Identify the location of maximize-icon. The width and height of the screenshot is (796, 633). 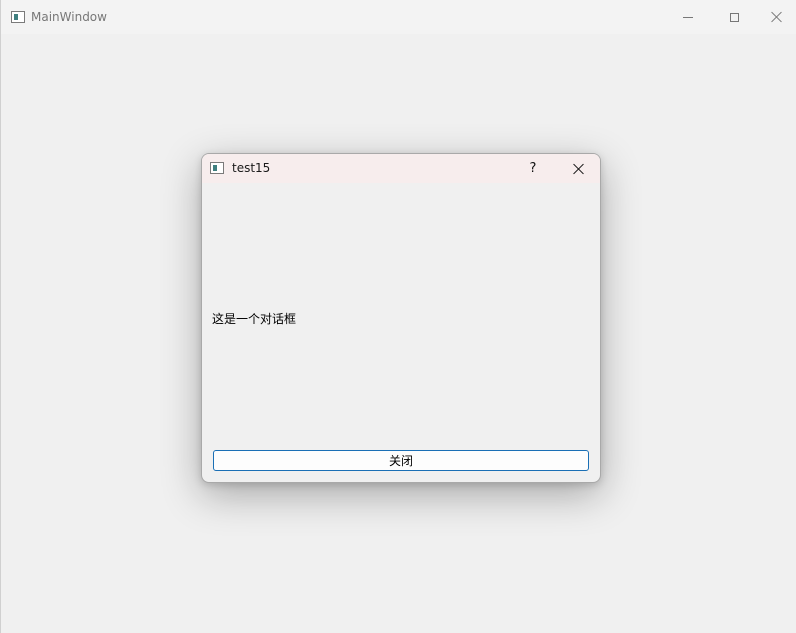
(734, 17).